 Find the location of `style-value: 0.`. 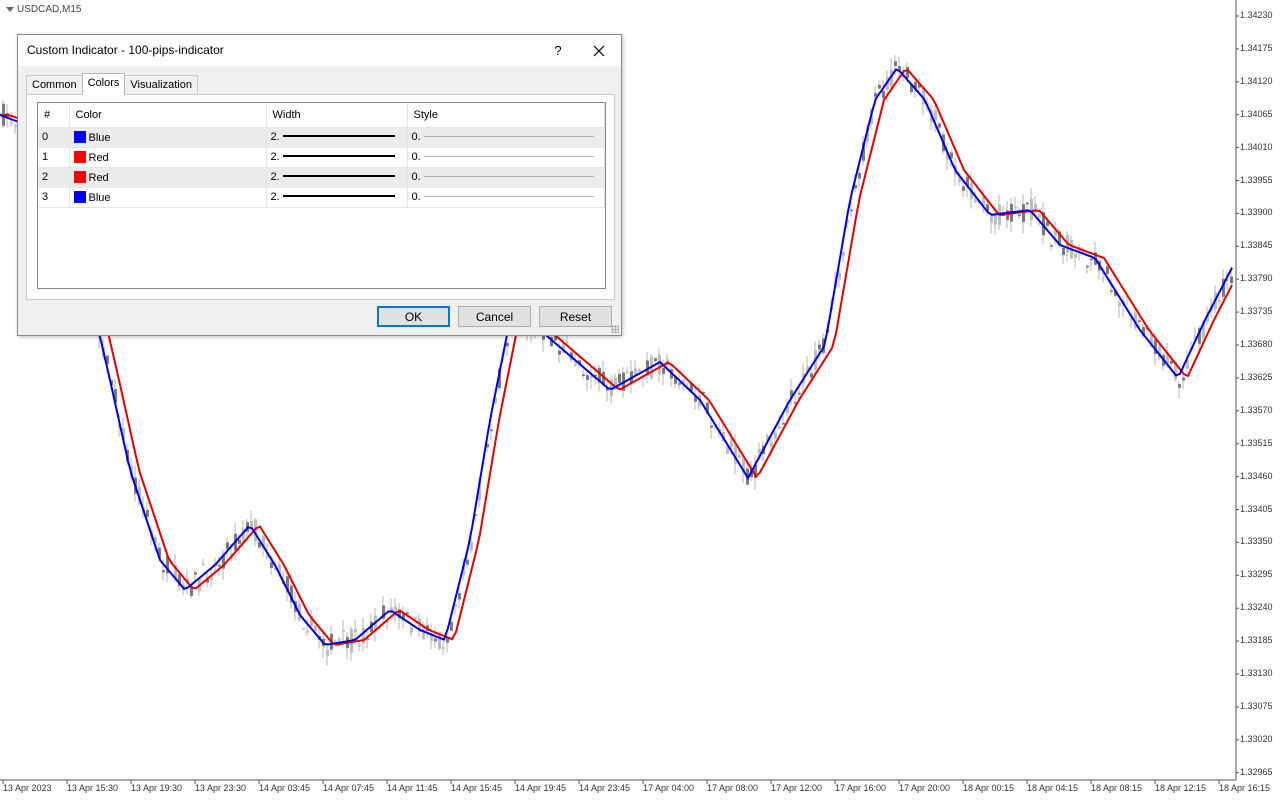

style-value: 0. is located at coordinates (416, 177).